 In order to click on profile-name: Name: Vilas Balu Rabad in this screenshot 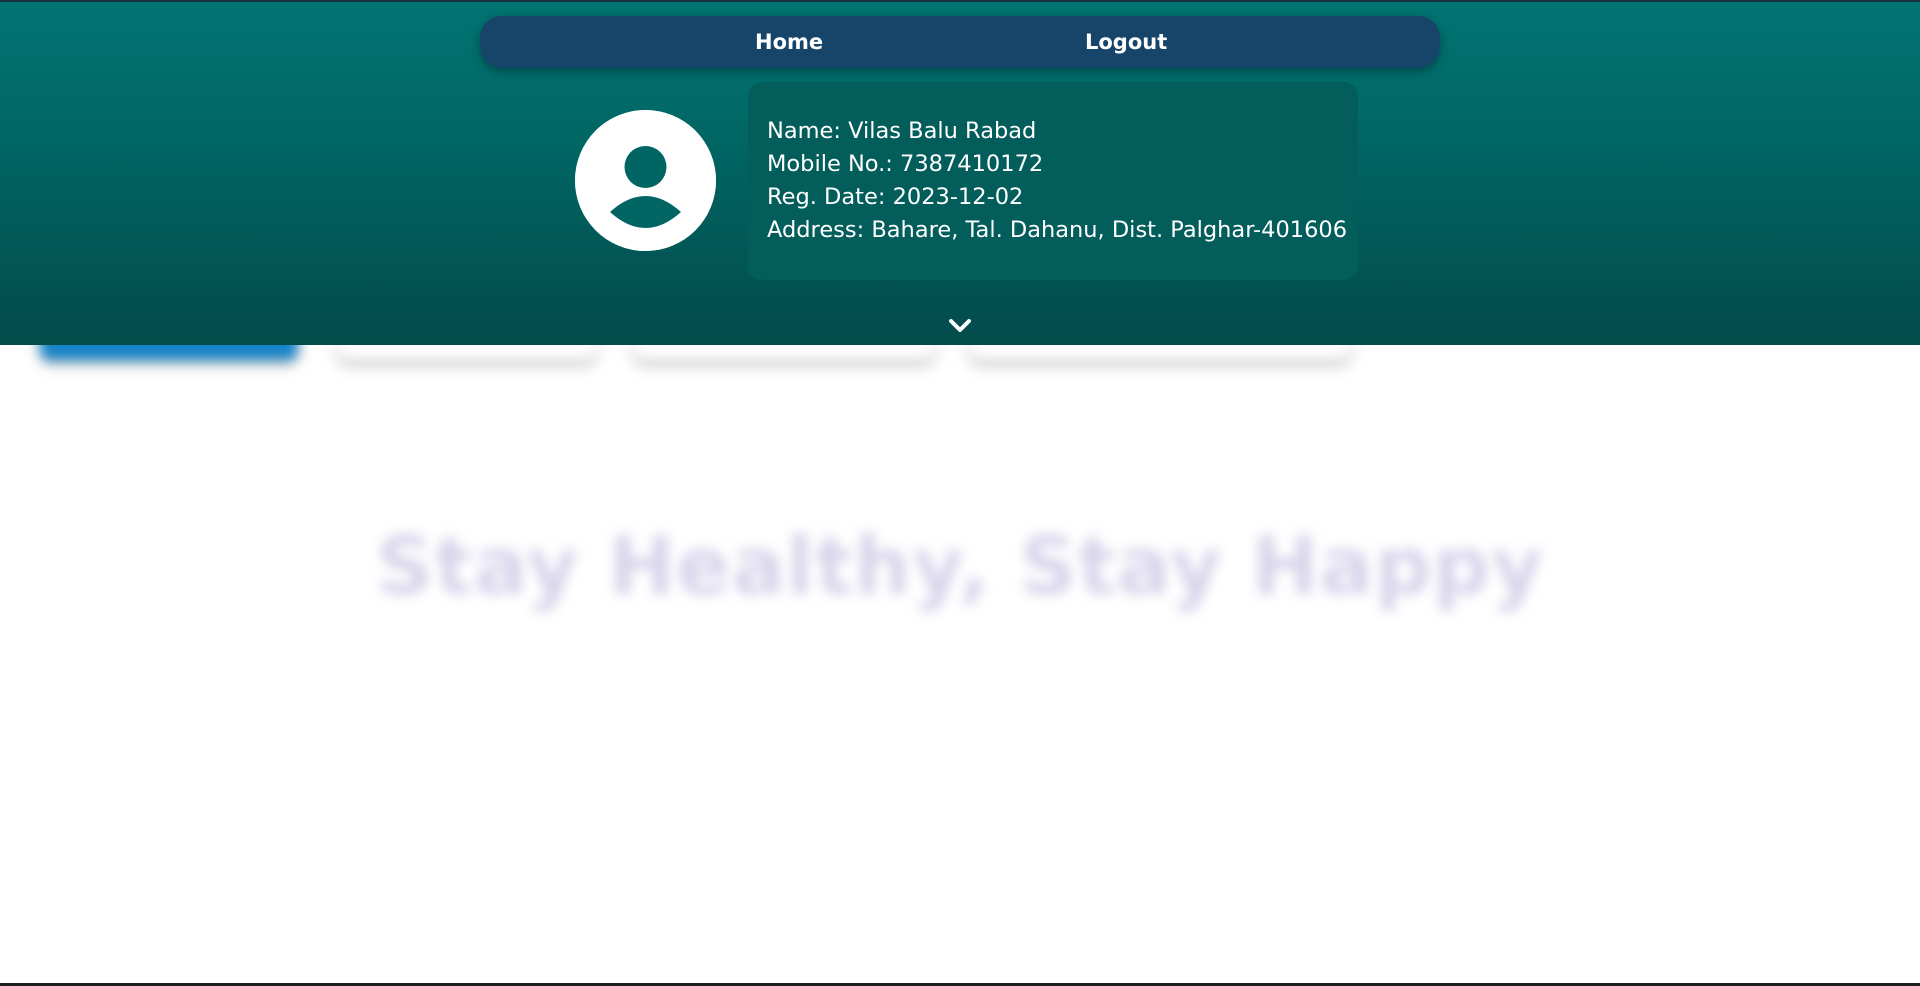, I will do `click(902, 131)`.